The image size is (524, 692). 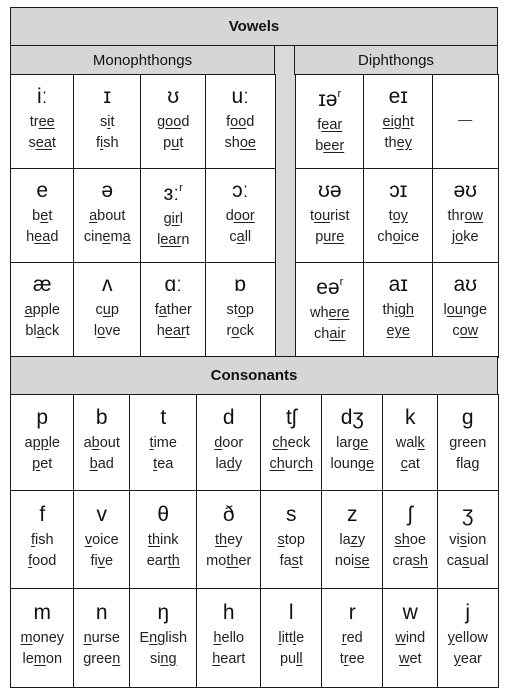 I want to click on example-word: food, so click(x=42, y=560).